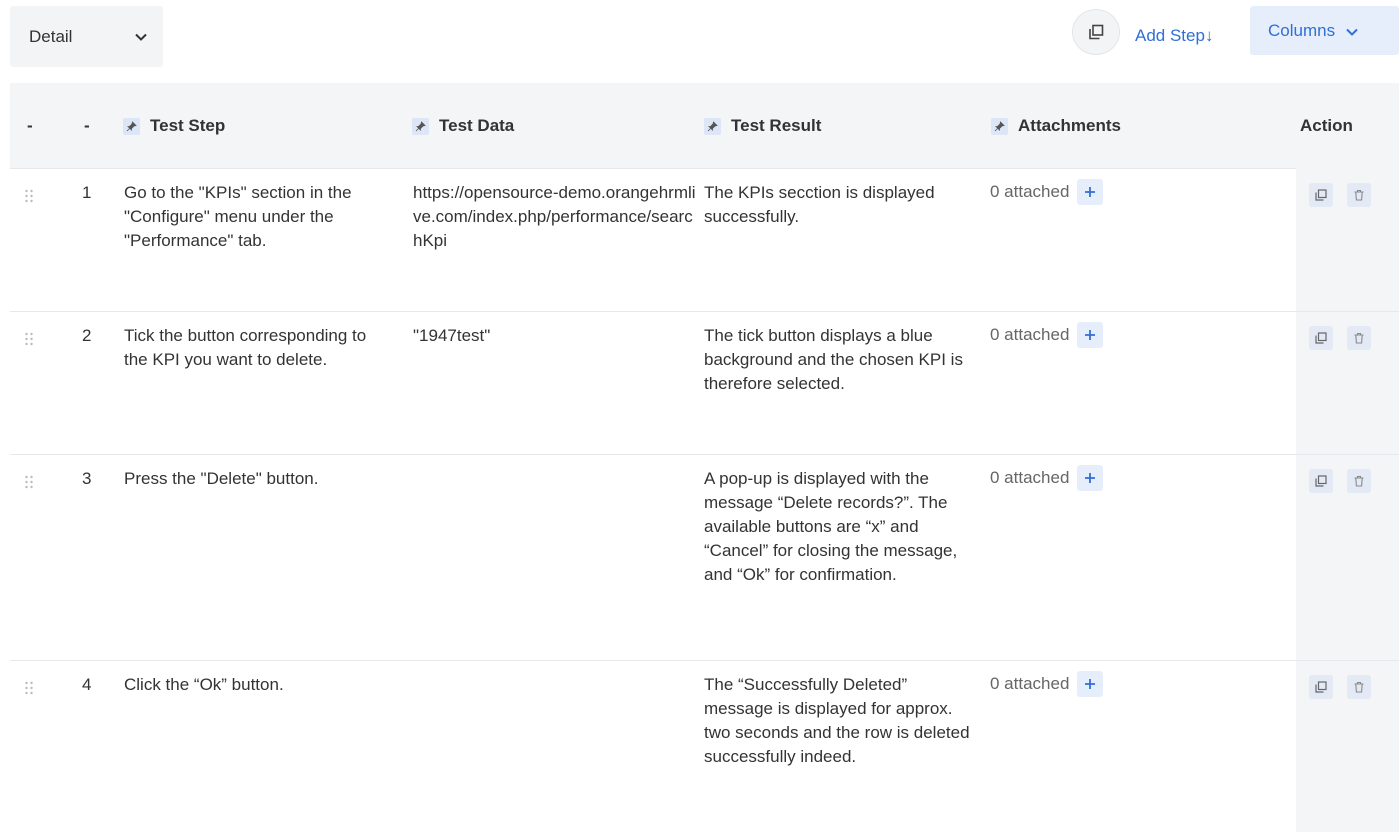 Image resolution: width=1399 pixels, height=832 pixels. I want to click on row-index: 2, so click(87, 335).